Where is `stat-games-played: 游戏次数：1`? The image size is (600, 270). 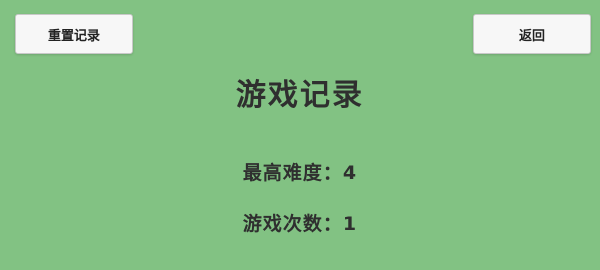 stat-games-played: 游戏次数：1 is located at coordinates (300, 222).